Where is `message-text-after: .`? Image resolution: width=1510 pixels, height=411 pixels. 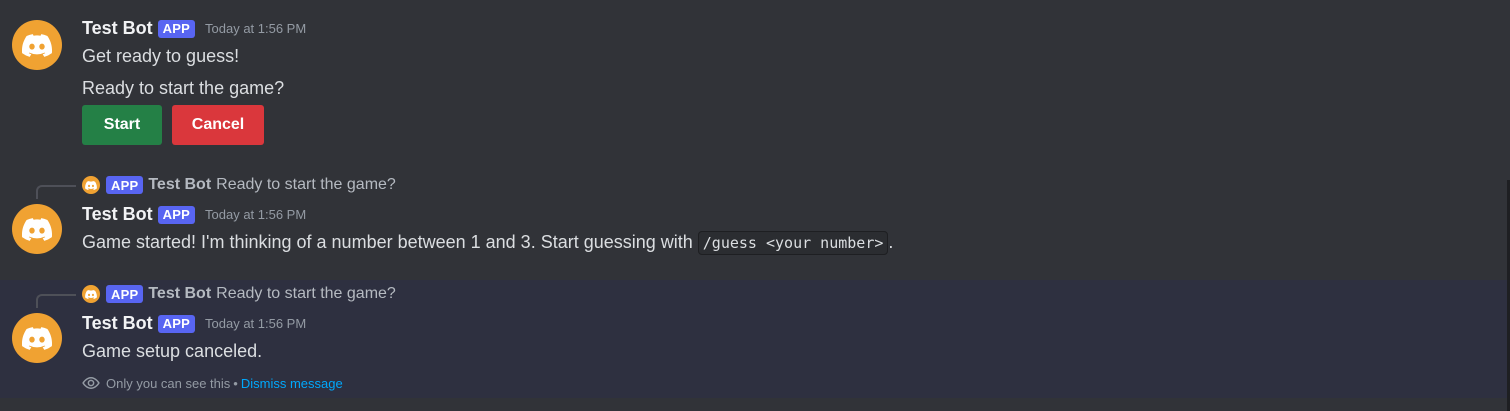
message-text-after: . is located at coordinates (891, 242).